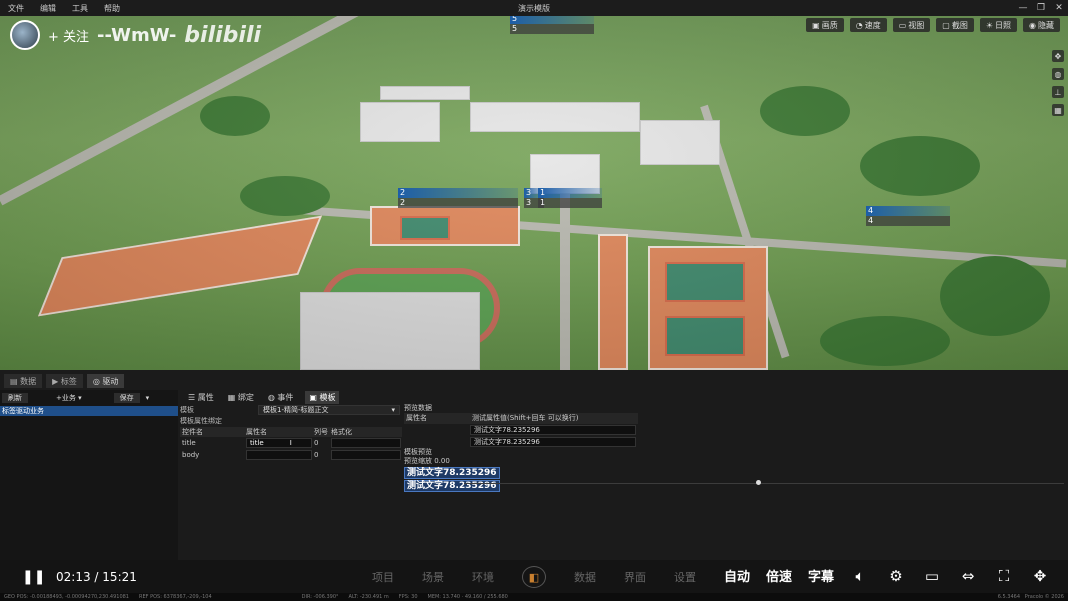 The height and width of the screenshot is (601, 1068). Describe the element at coordinates (175, 597) in the screenshot. I see `ref-position: REF POS: 6378367,-209,-104` at that location.